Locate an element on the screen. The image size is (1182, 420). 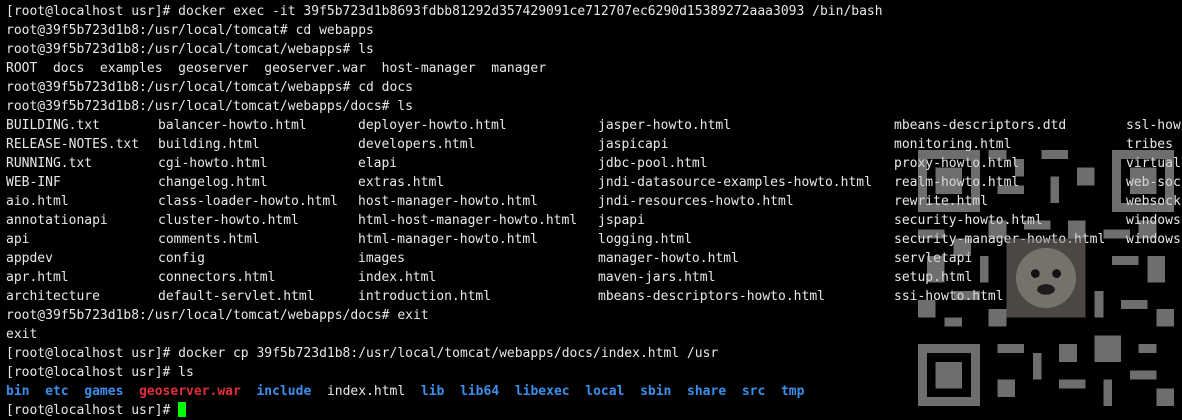
listing-entry: changelog.html is located at coordinates (213, 182).